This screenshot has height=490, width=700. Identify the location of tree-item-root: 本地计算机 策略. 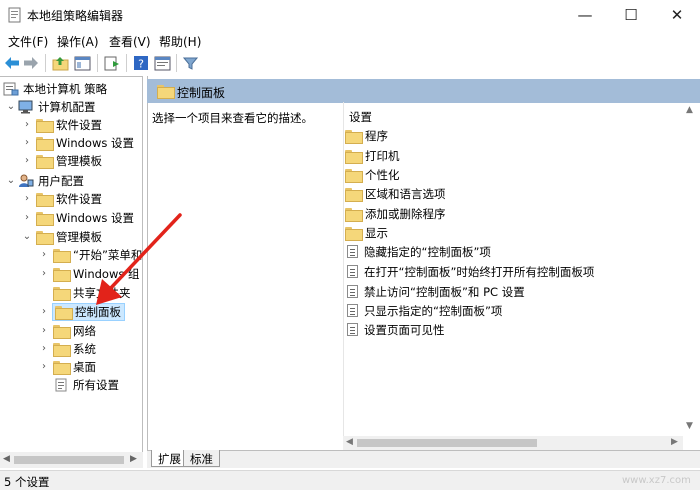
(55, 89).